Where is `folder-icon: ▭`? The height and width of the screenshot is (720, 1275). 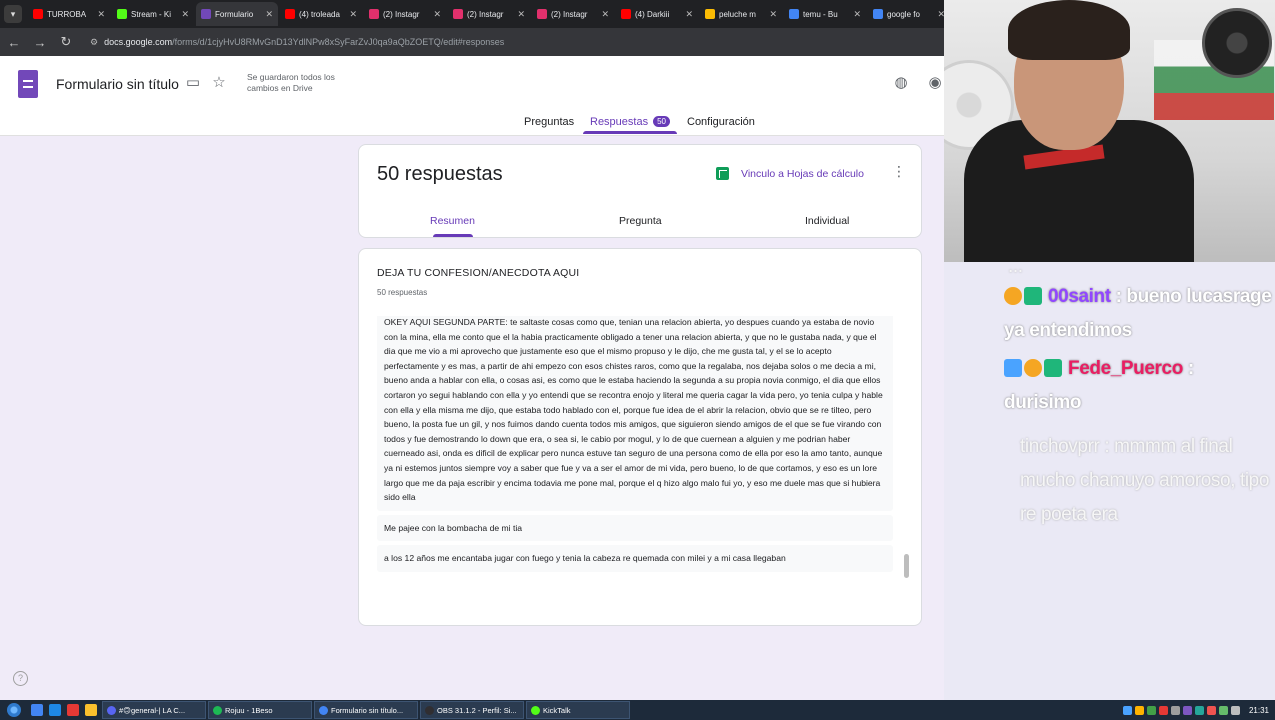 folder-icon: ▭ is located at coordinates (193, 83).